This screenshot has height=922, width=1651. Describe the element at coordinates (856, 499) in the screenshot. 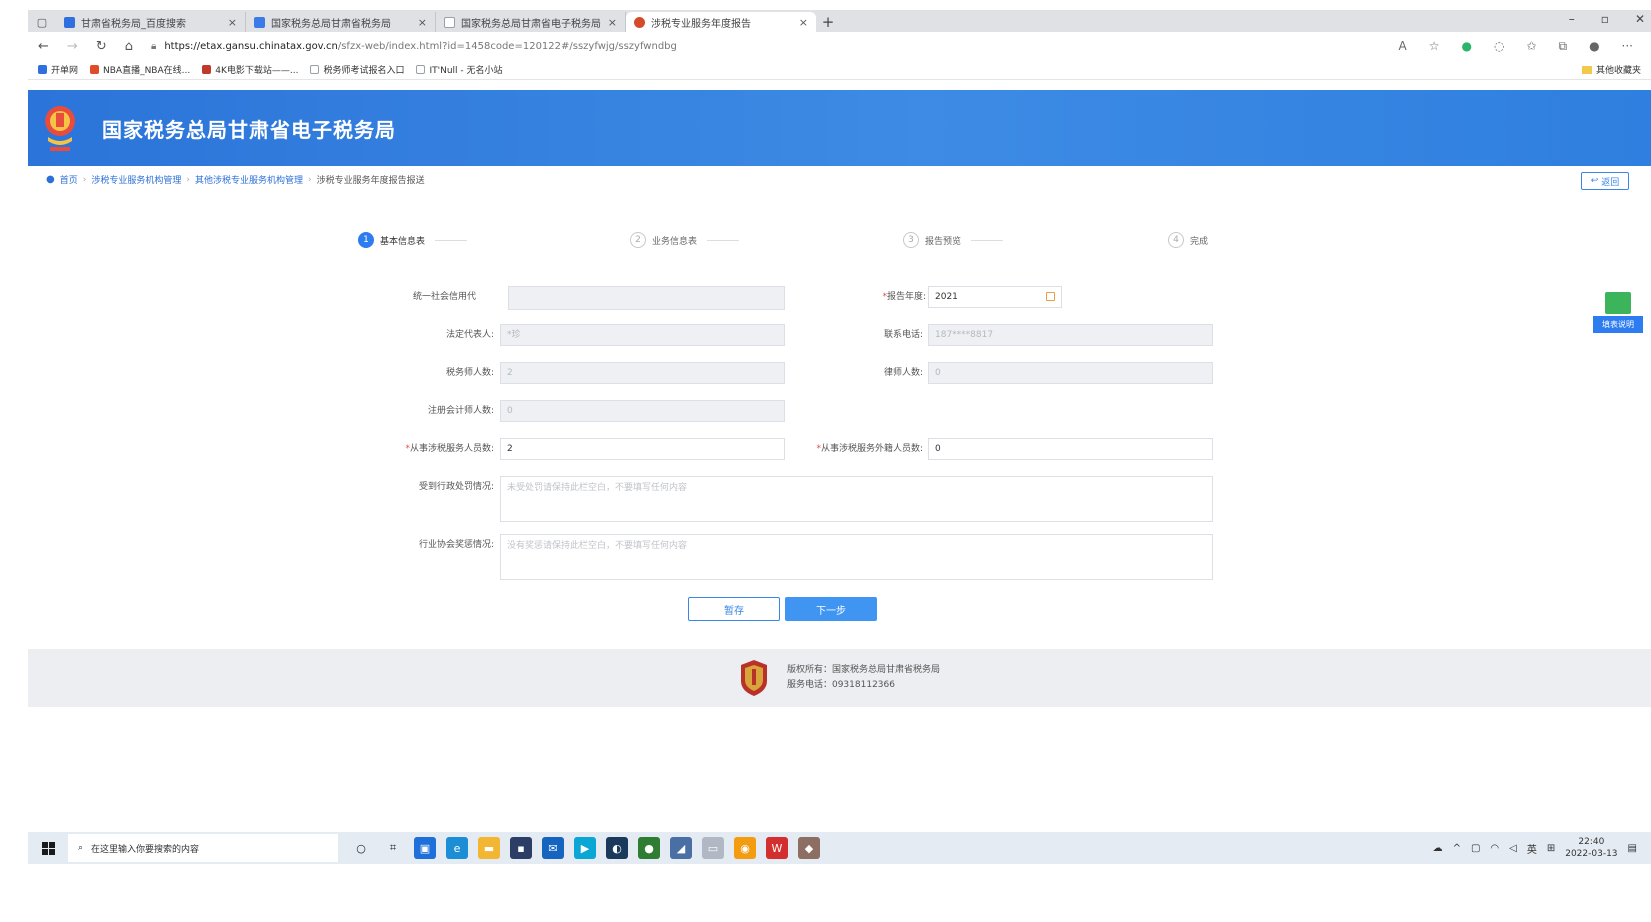

I see `admin-penalty-textarea: 未受处罚请保持此栏空白，不要填写任何内容` at that location.